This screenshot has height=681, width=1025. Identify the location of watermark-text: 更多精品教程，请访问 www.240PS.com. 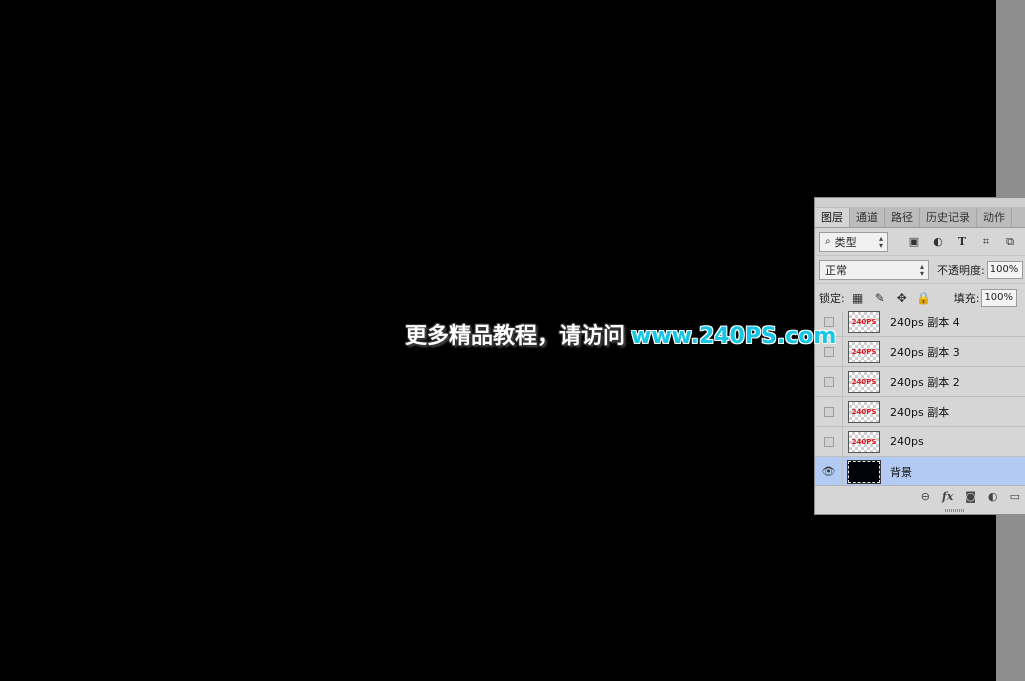
(620, 337).